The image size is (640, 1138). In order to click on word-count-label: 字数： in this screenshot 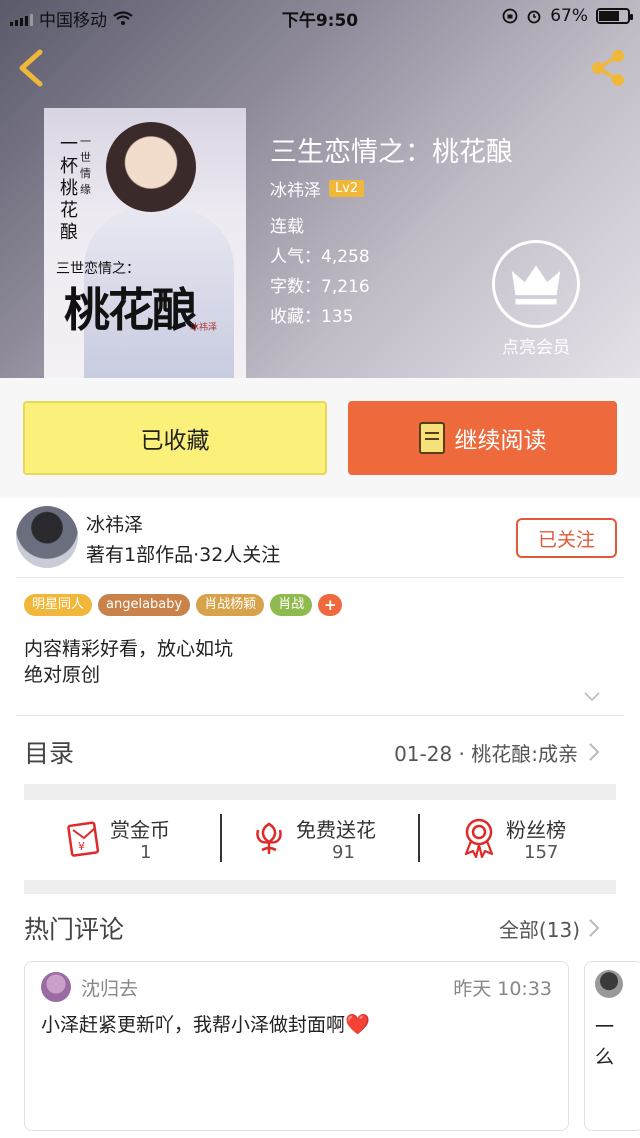, I will do `click(295, 287)`.